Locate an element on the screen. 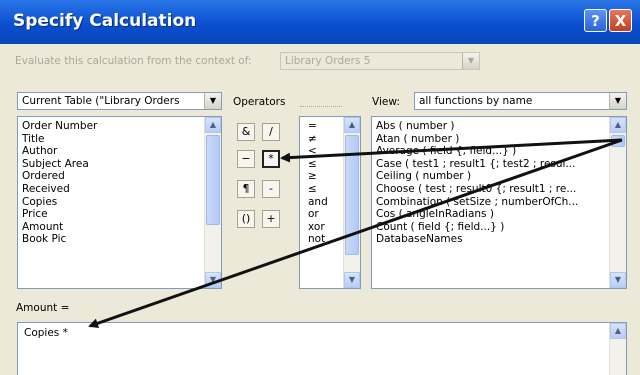  arrow-to-multiply is located at coordinates (451, 150).